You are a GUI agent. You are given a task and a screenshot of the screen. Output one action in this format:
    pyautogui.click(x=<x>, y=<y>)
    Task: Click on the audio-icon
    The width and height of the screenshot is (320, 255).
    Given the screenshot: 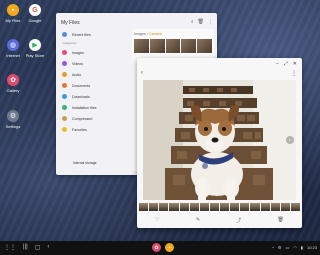 What is the action you would take?
    pyautogui.click(x=64, y=74)
    